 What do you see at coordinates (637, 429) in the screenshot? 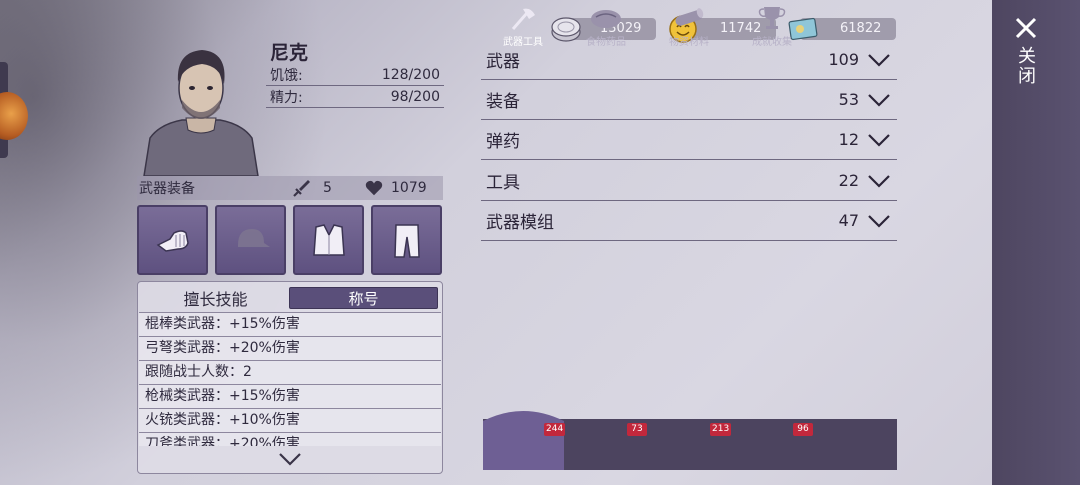
I see `badge-food-medicine: 73` at bounding box center [637, 429].